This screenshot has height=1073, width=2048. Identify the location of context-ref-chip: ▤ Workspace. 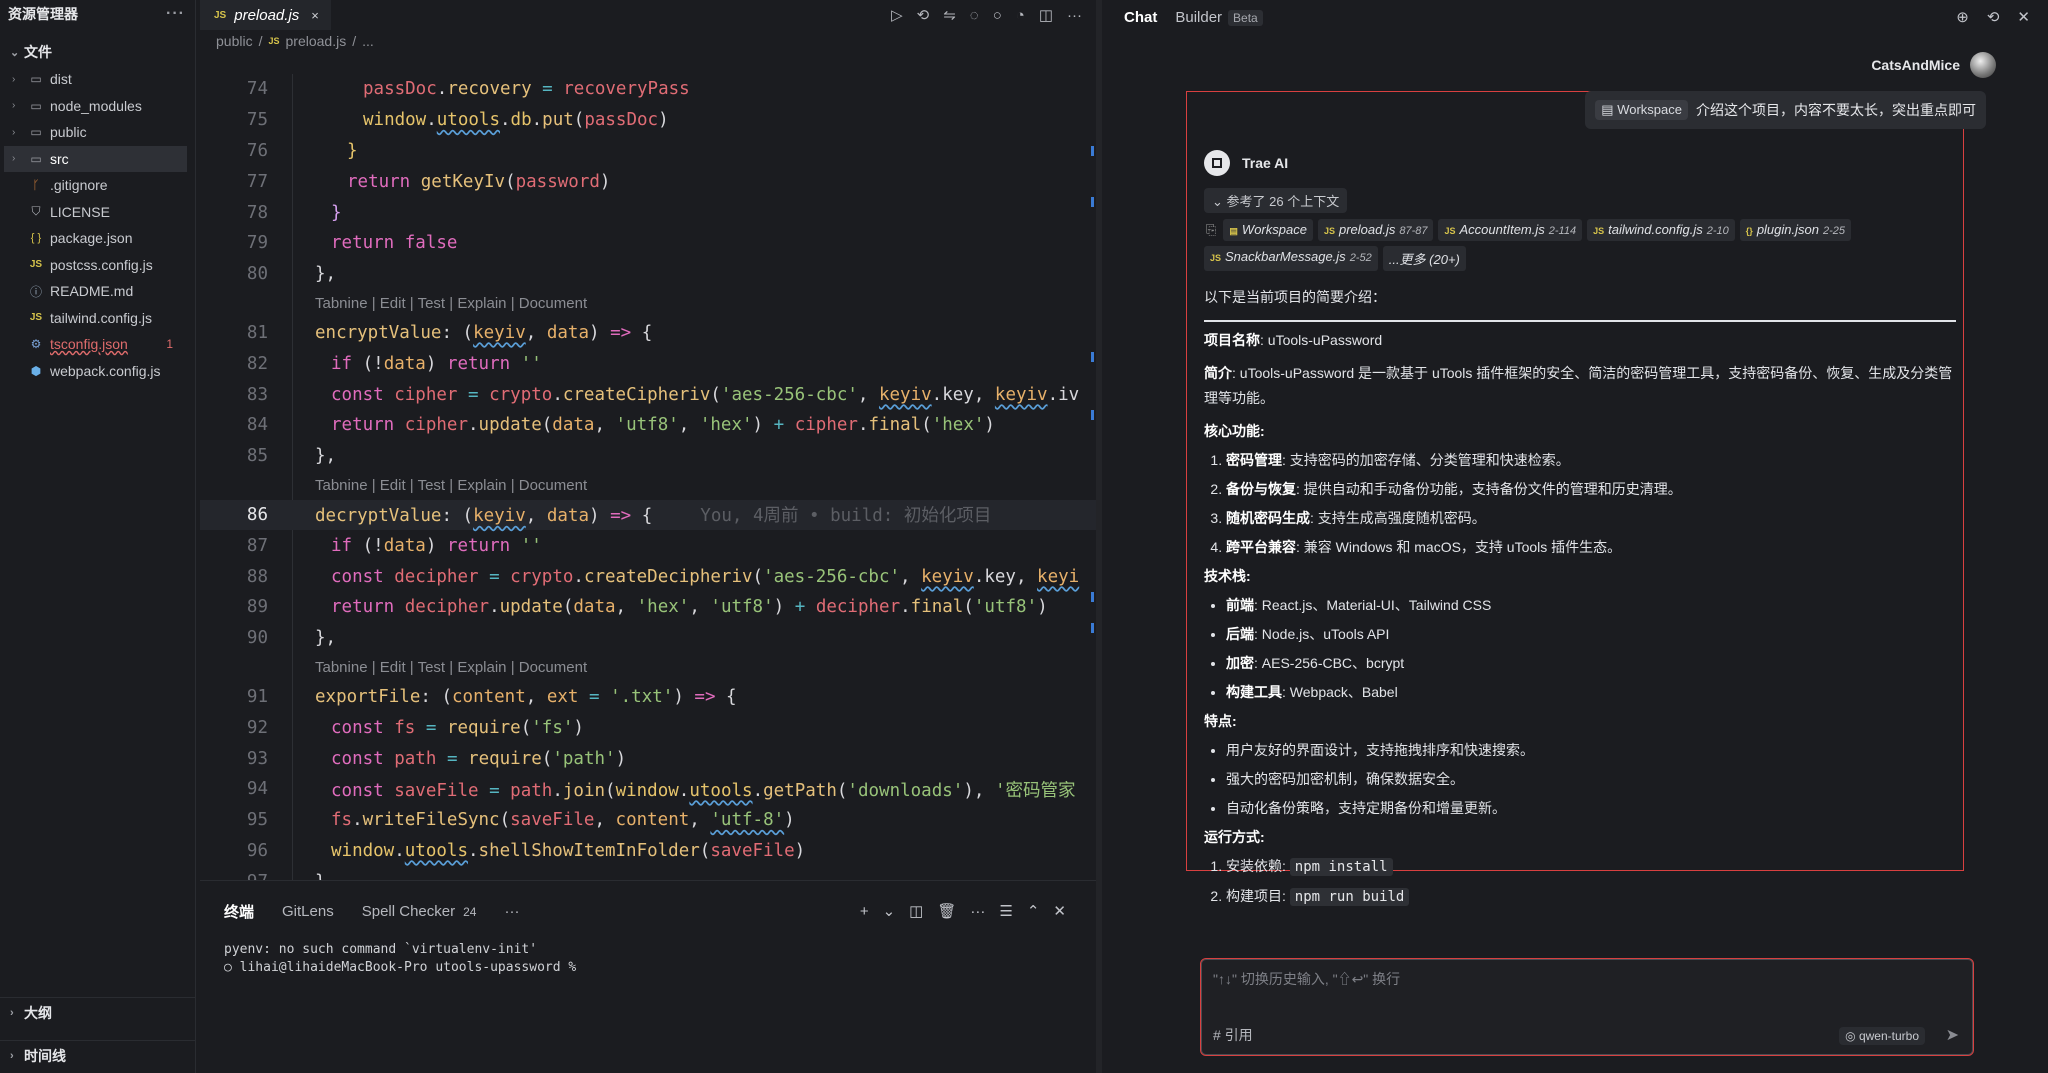
(1268, 230).